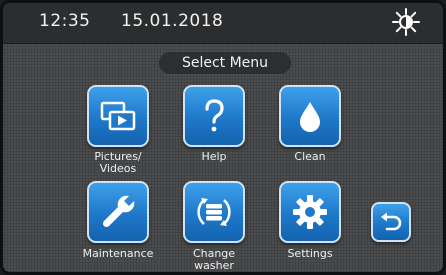 This screenshot has width=446, height=275. I want to click on clock-date: 15.01.2018, so click(172, 21).